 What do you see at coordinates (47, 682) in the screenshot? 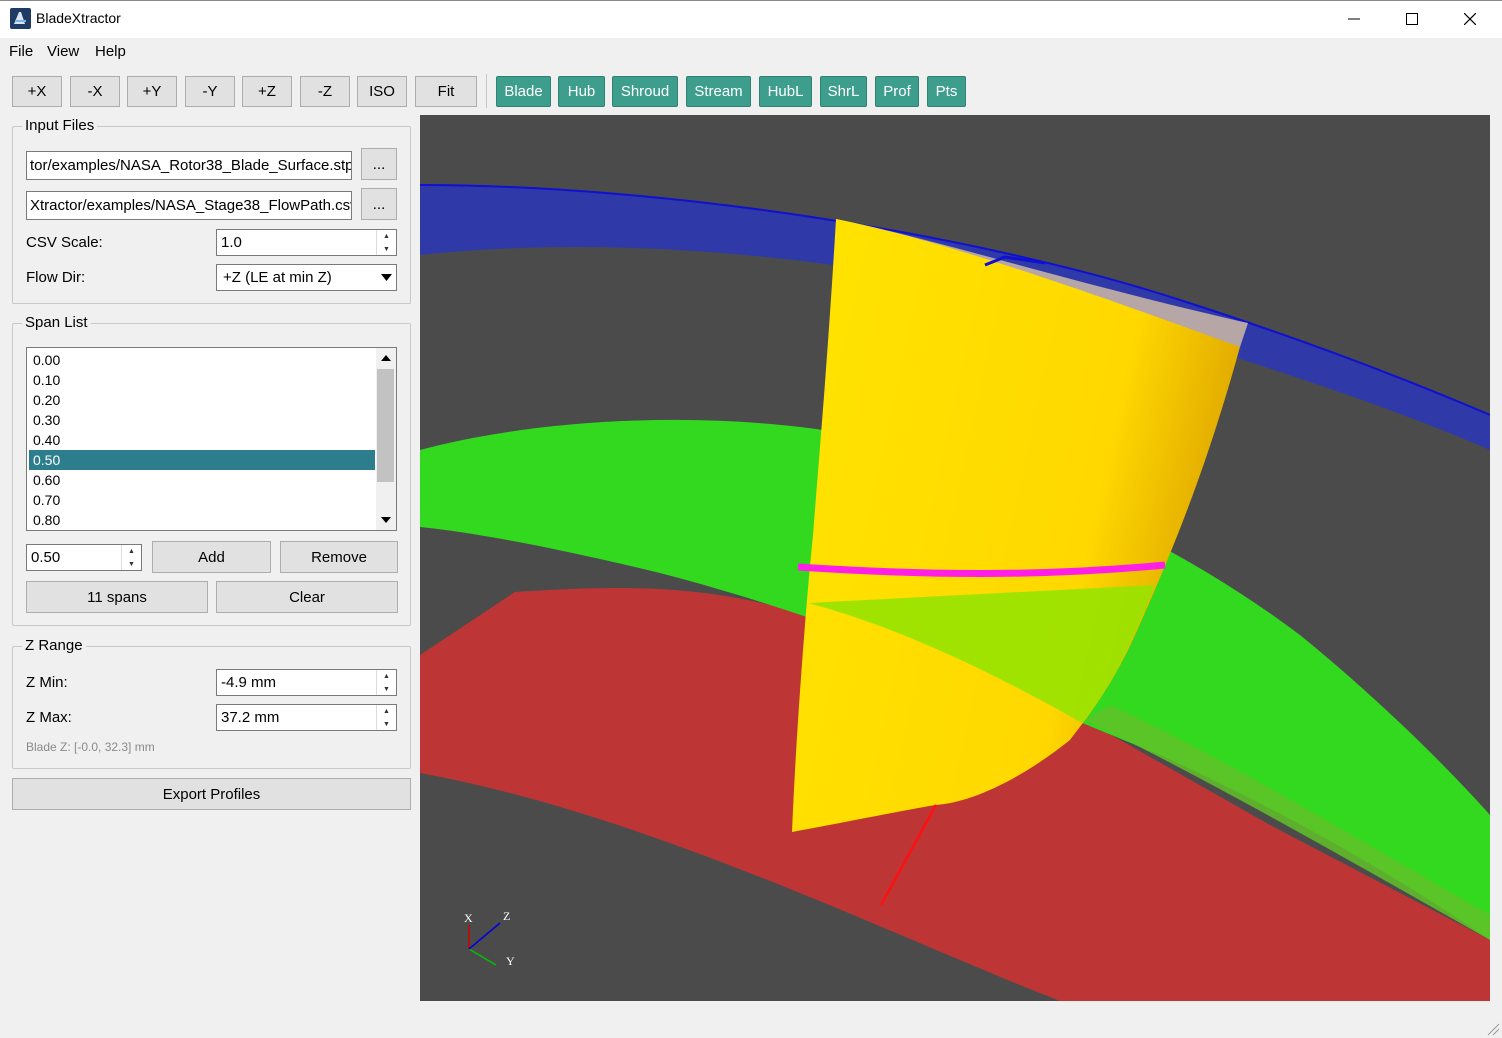
I see `z-min-label: Z Min:` at bounding box center [47, 682].